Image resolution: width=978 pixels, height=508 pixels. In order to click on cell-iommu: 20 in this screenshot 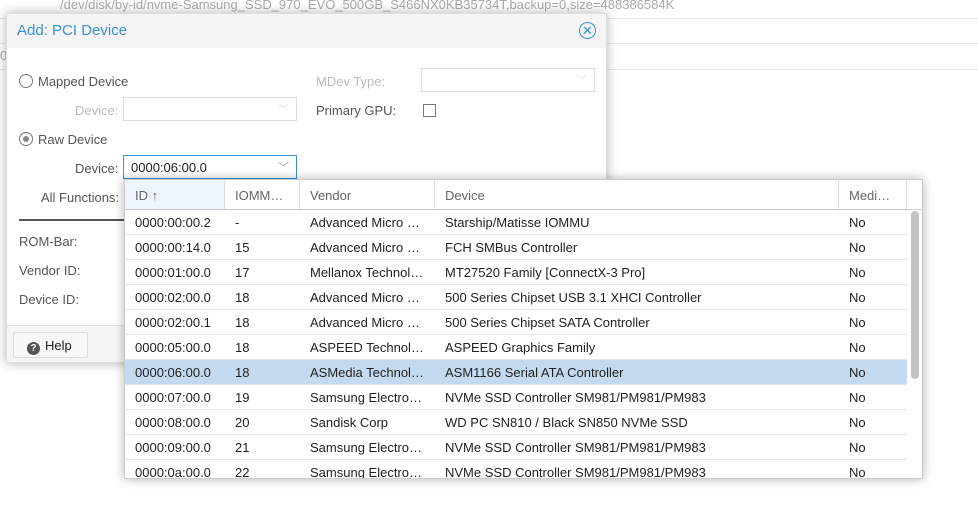, I will do `click(242, 422)`.